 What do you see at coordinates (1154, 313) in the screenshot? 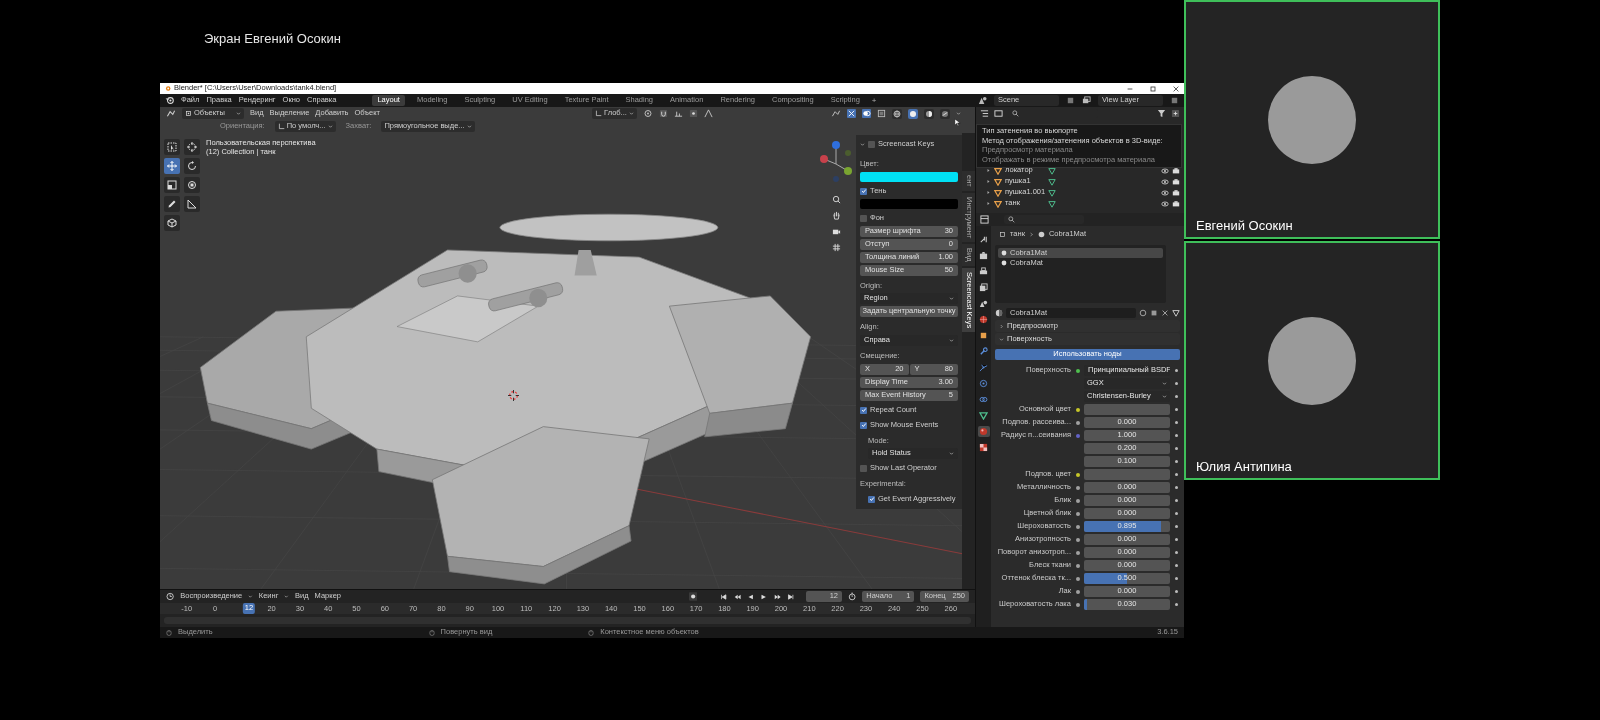
I see `duplicate-icon` at bounding box center [1154, 313].